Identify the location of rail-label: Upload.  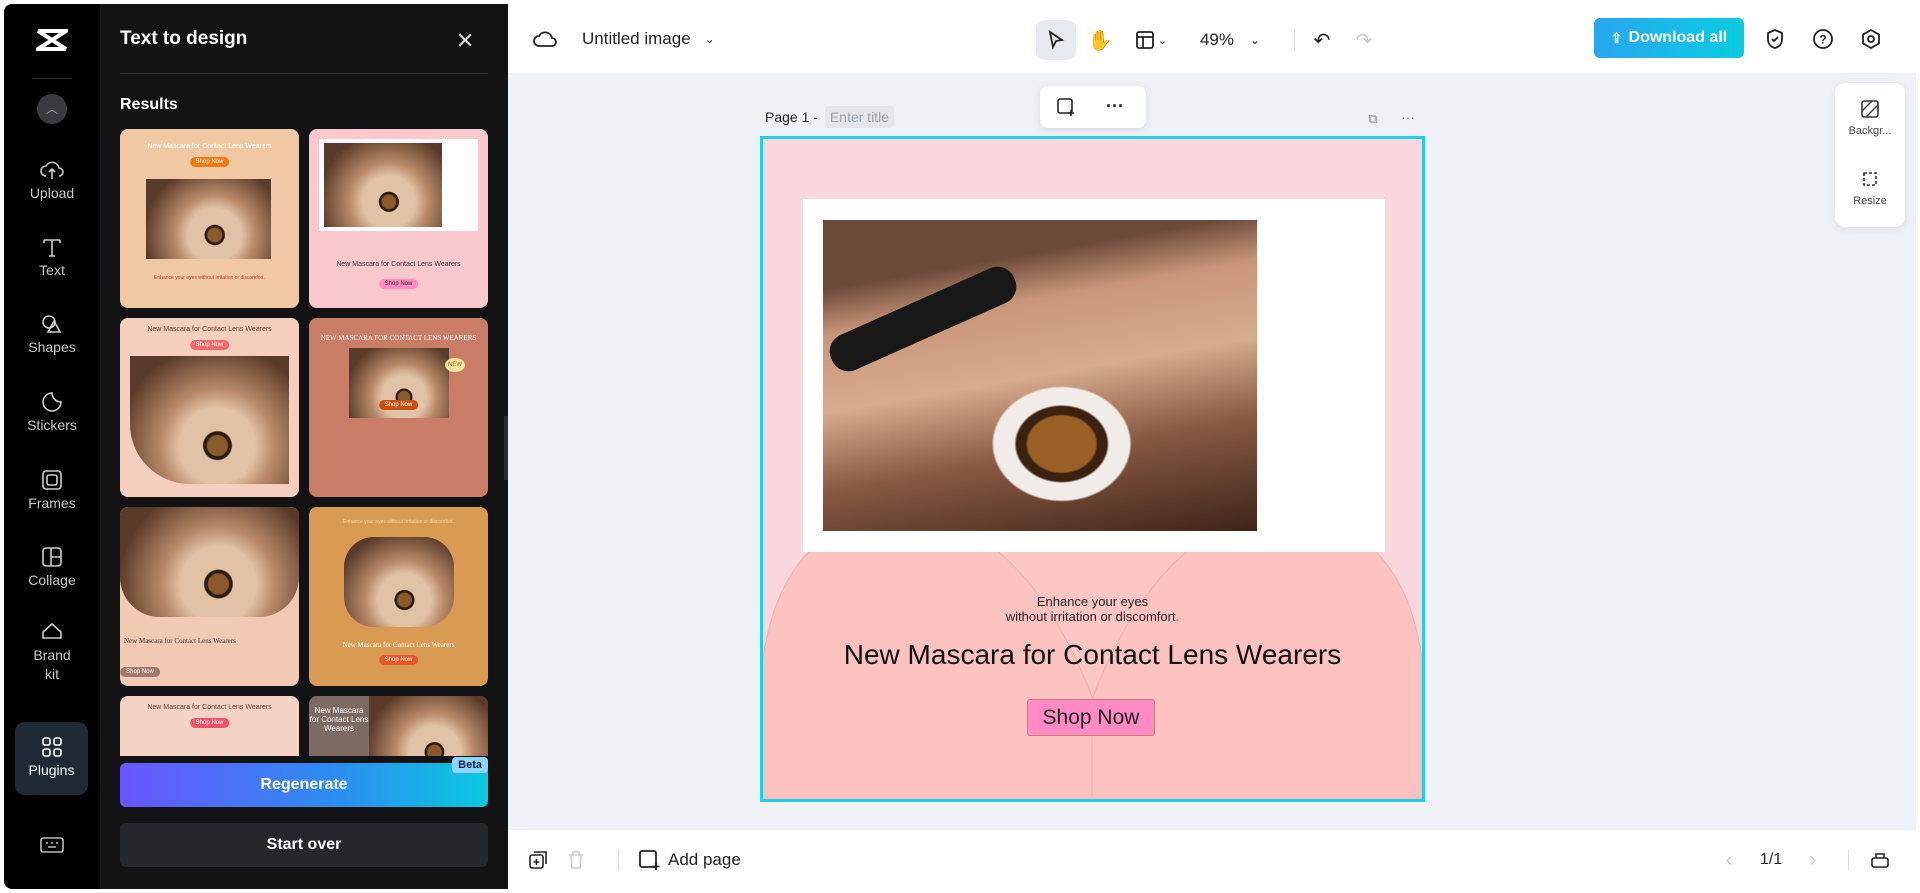
(52, 193).